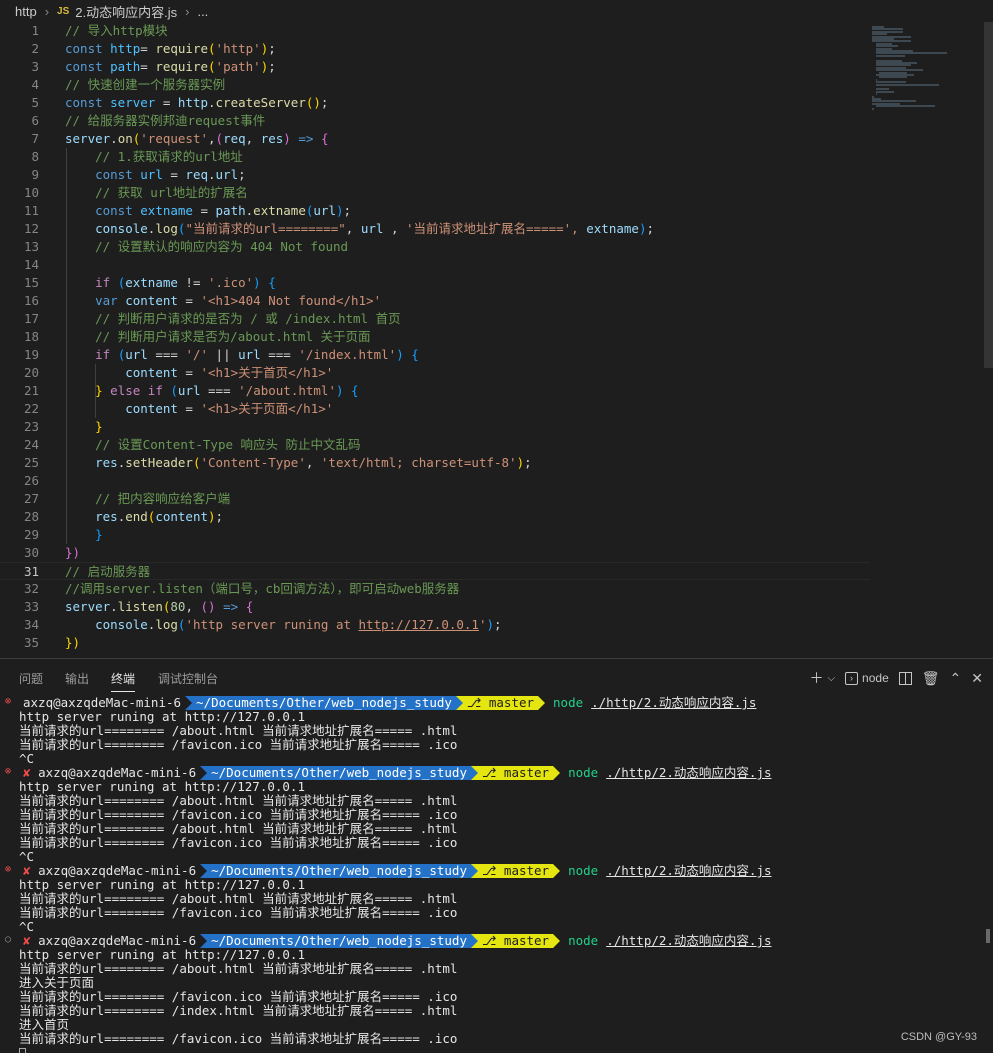 This screenshot has height=1053, width=993. What do you see at coordinates (35, 48) in the screenshot?
I see `line-number: 2` at bounding box center [35, 48].